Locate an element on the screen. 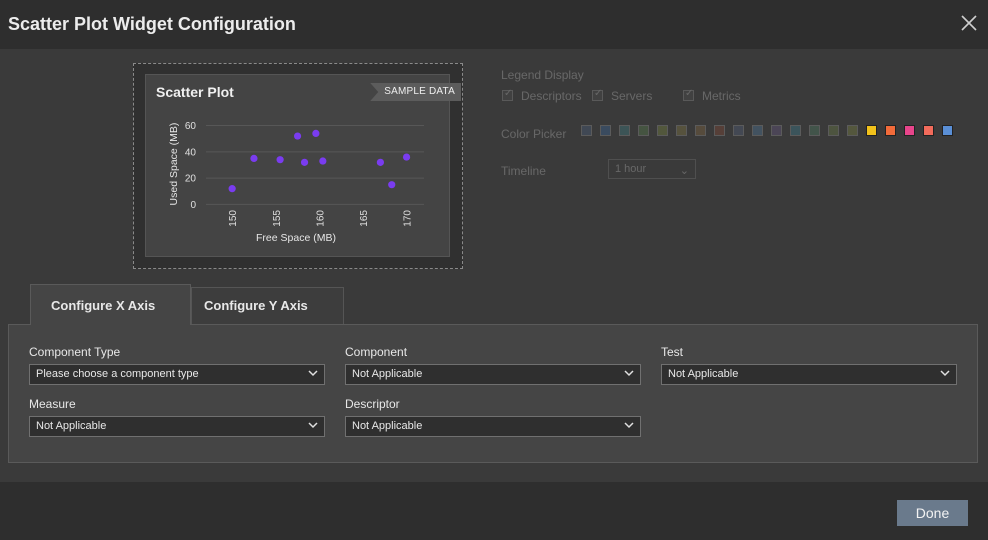  done-button: Done is located at coordinates (932, 513).